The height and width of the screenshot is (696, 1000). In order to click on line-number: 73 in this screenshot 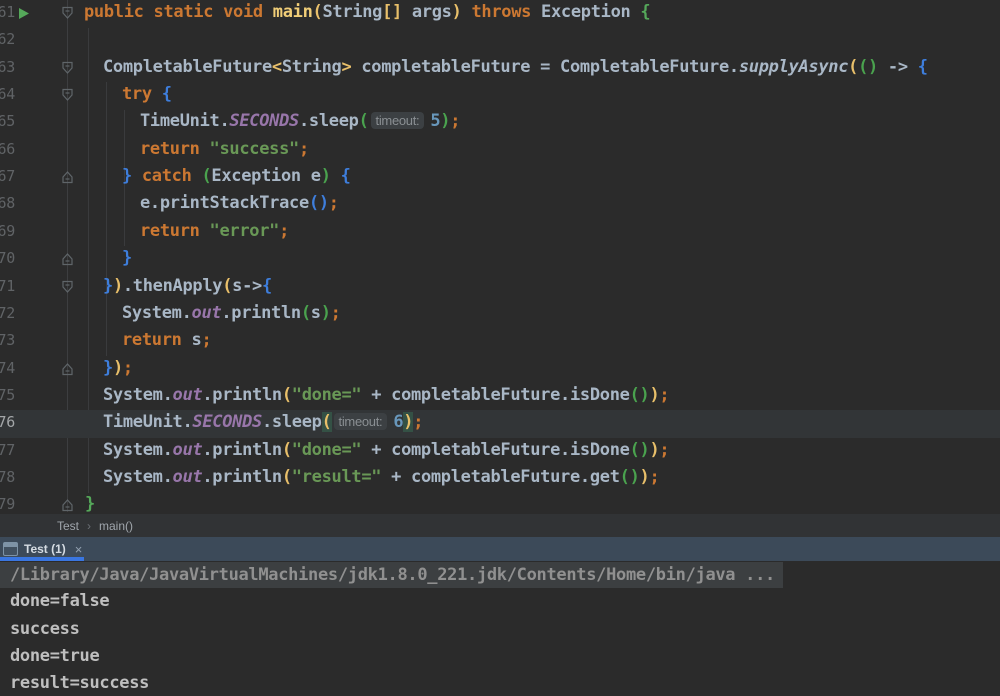, I will do `click(7, 340)`.